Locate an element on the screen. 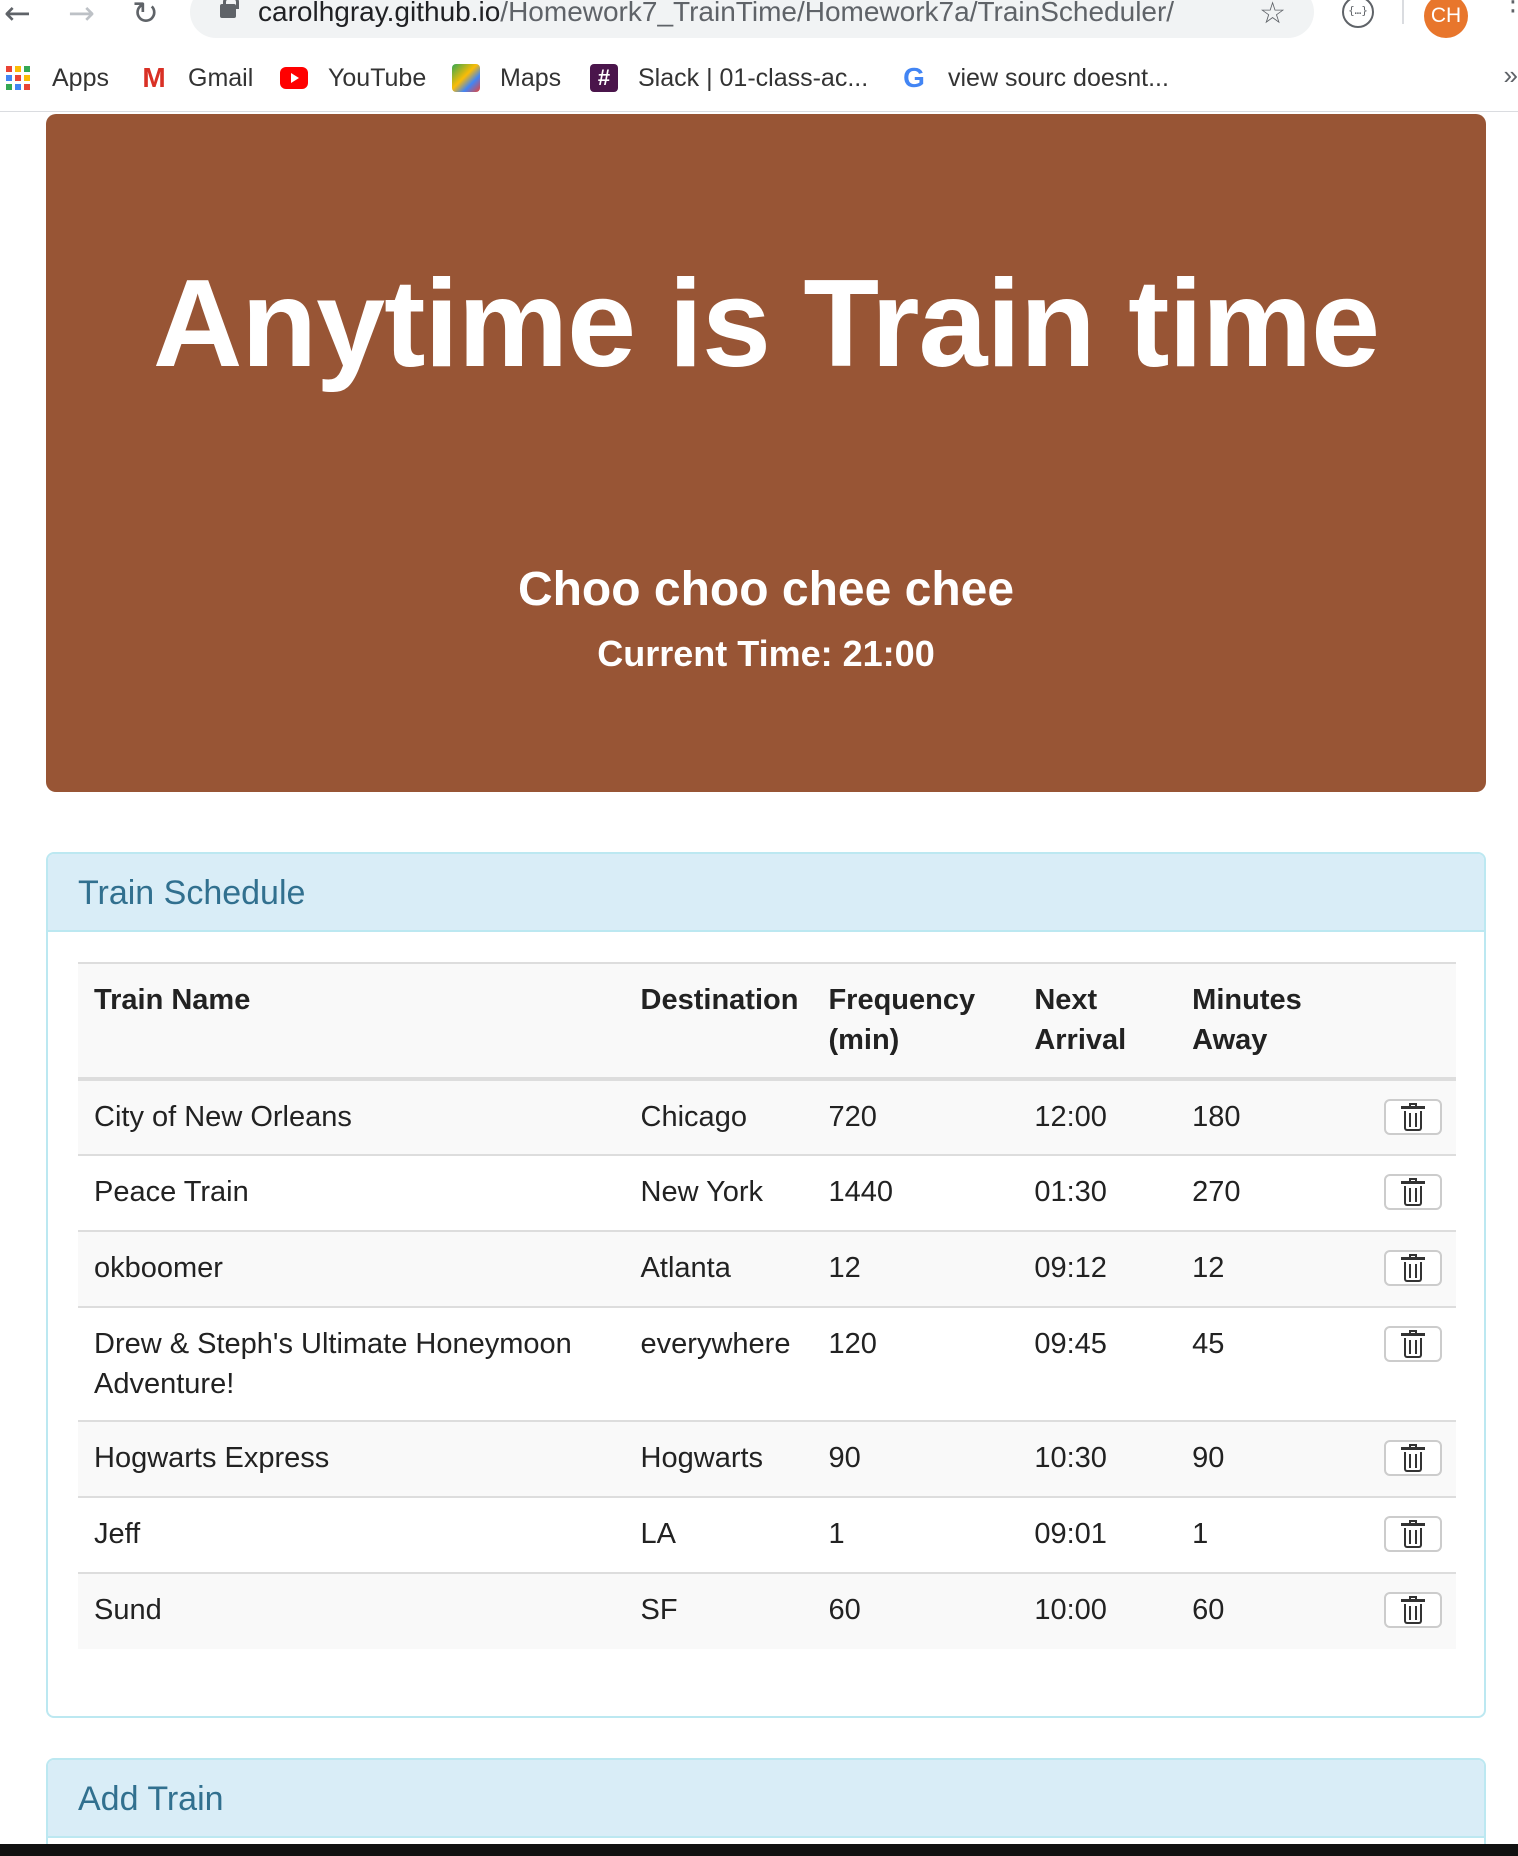  gmail-icon: M is located at coordinates (154, 77).